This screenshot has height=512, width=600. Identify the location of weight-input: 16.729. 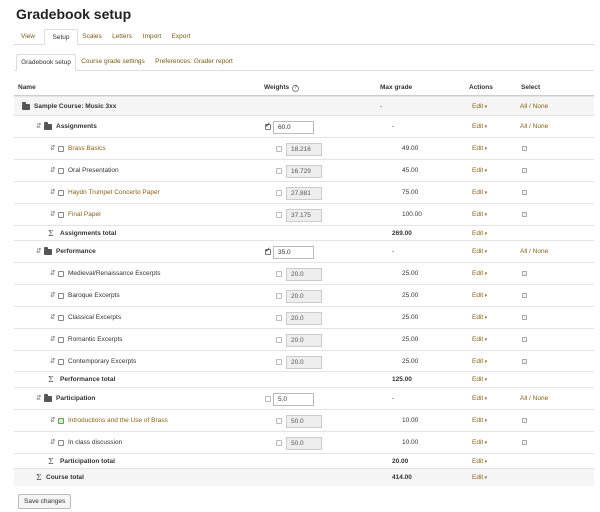
(304, 171).